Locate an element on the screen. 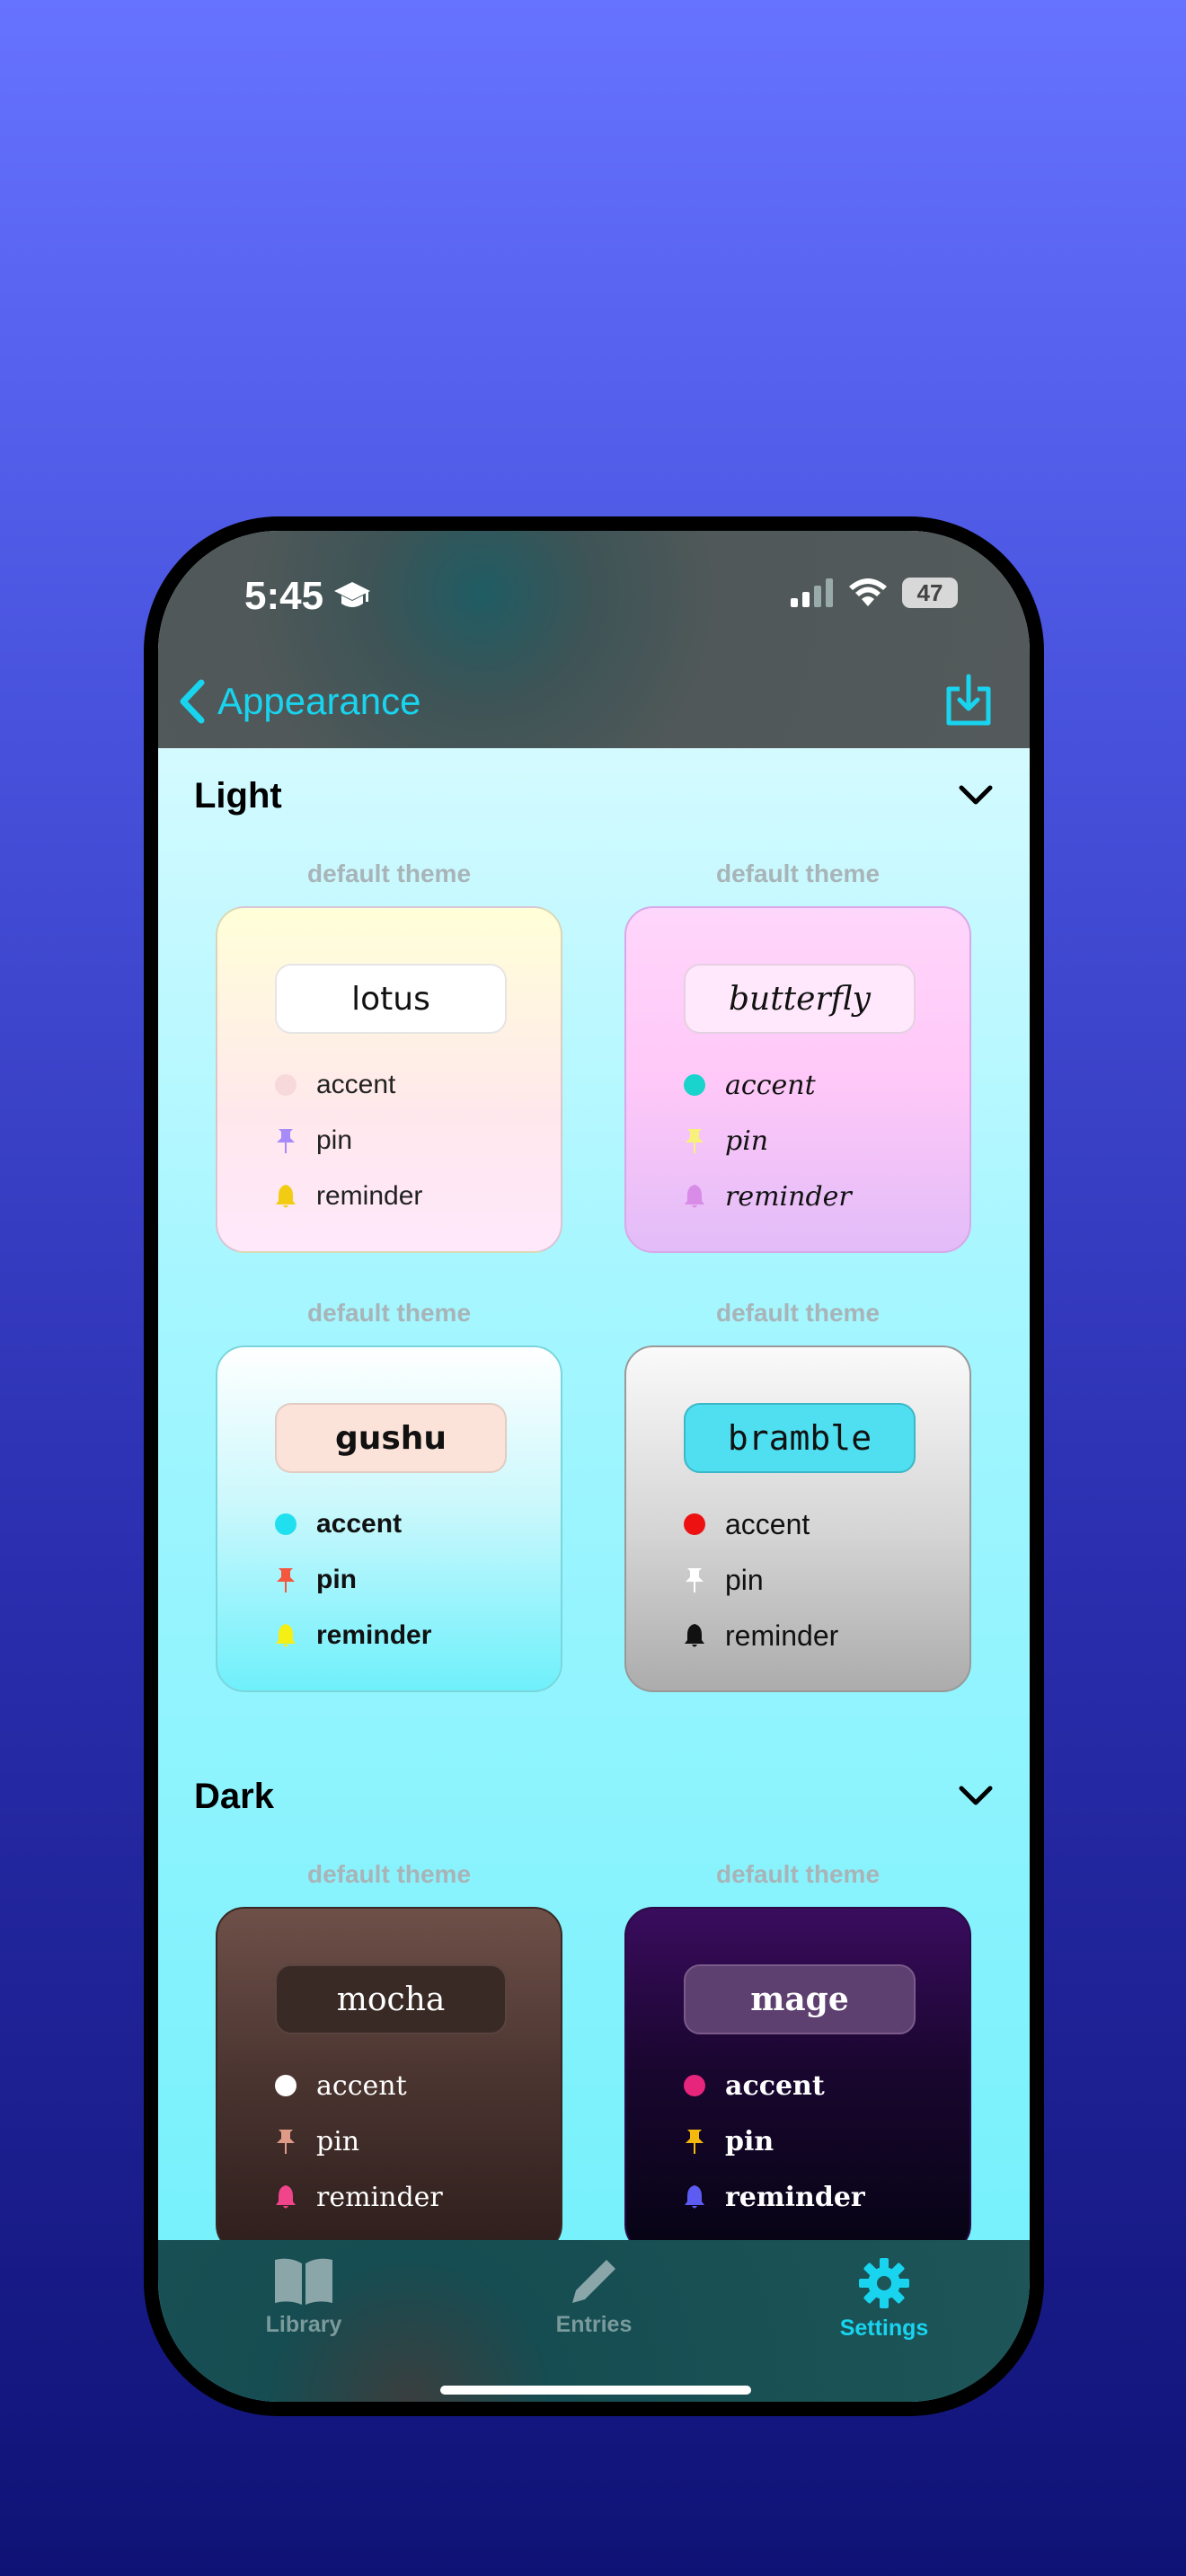  theme-tile-mage: mage accent pin reminder is located at coordinates (797, 2073).